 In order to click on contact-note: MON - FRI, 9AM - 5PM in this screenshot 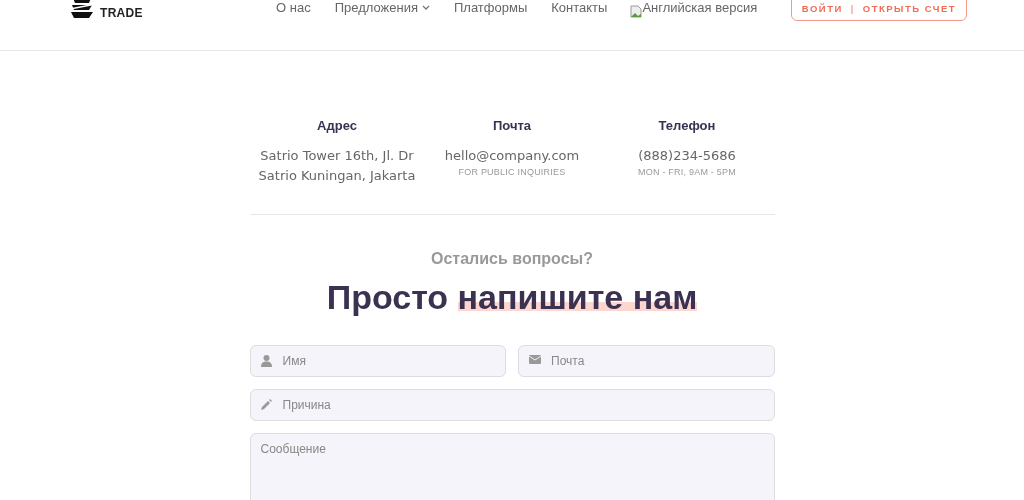, I will do `click(687, 172)`.